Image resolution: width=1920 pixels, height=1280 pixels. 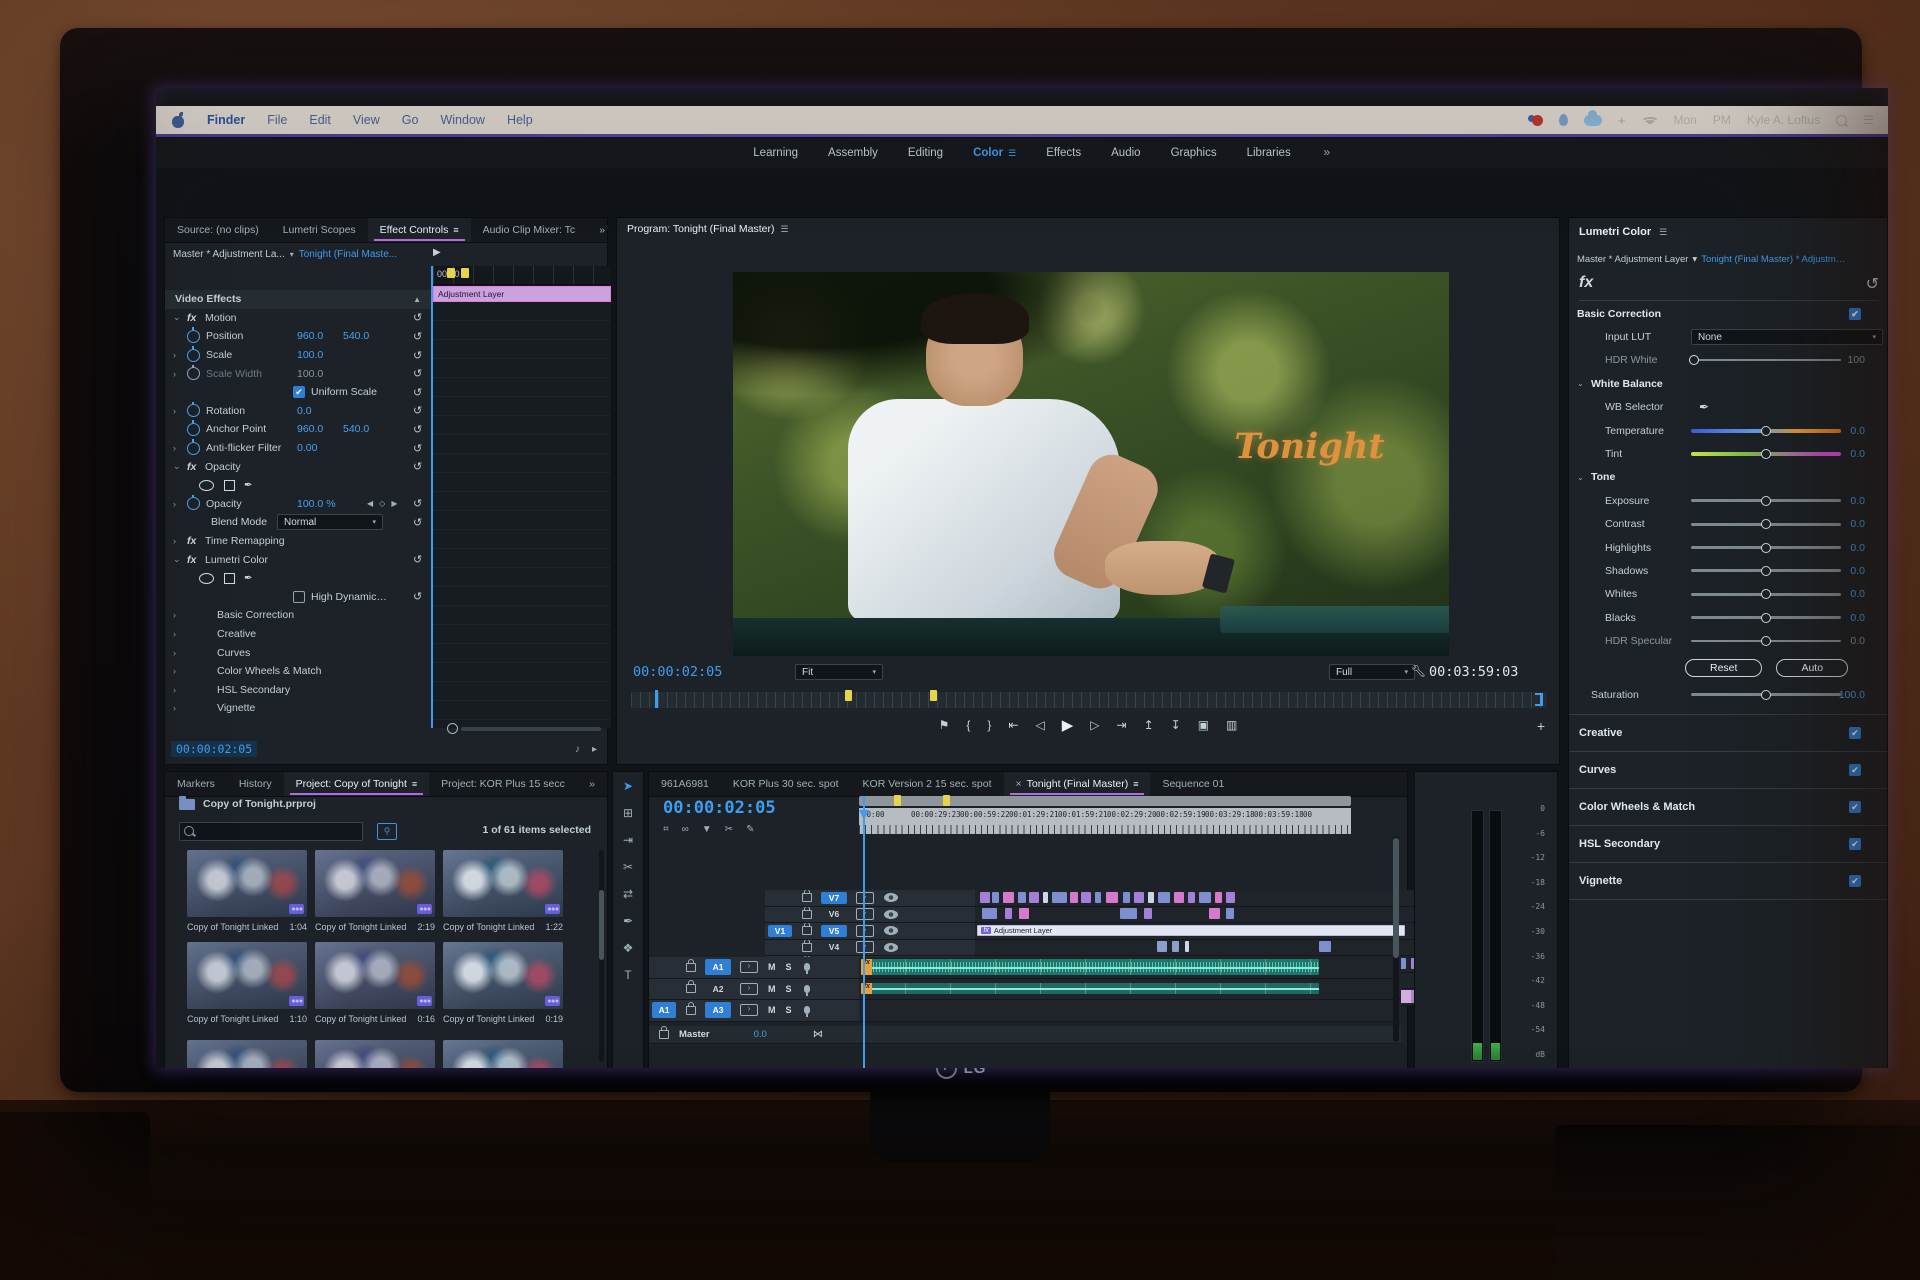 What do you see at coordinates (1728, 383) in the screenshot?
I see `white-balance-header: ⌄ White Balance` at bounding box center [1728, 383].